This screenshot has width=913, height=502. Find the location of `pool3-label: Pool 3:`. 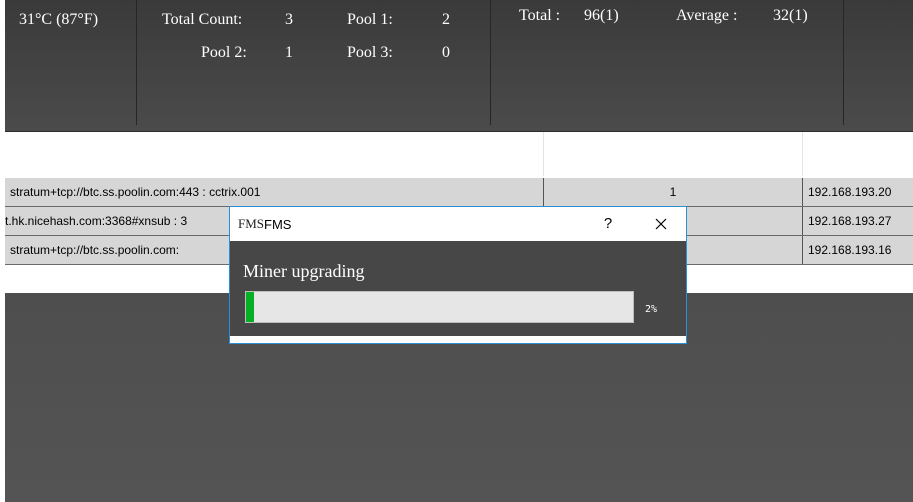

pool3-label: Pool 3: is located at coordinates (370, 52).